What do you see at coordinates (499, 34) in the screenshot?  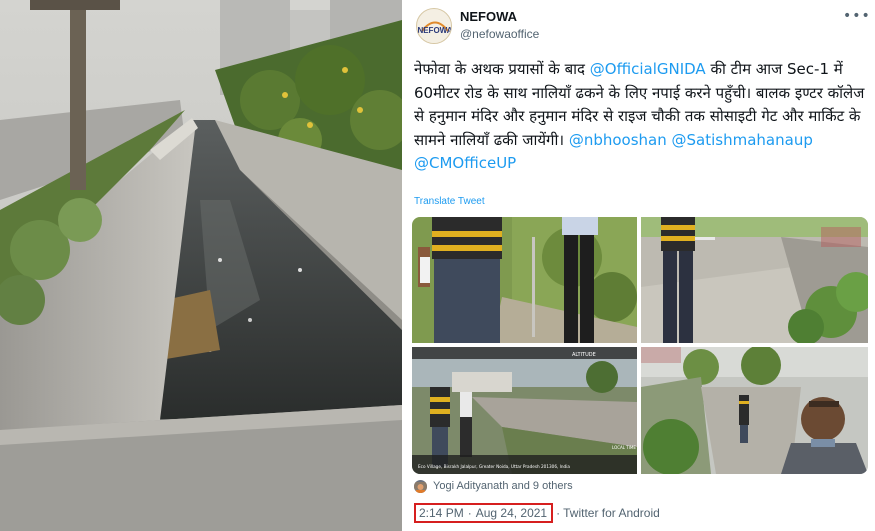 I see `author-handle: @nefowaoffice` at bounding box center [499, 34].